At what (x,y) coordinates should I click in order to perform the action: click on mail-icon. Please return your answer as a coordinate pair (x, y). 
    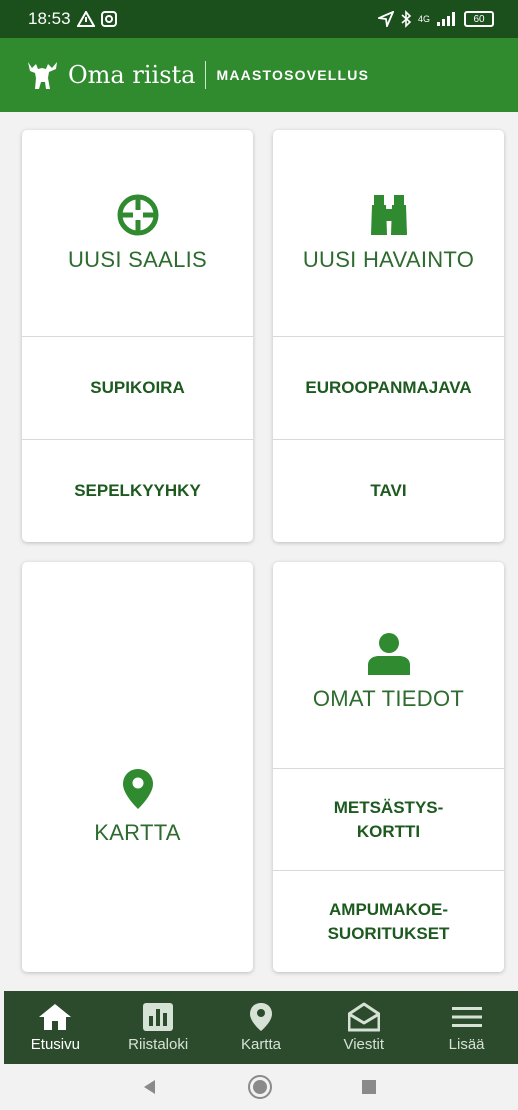
    Looking at the image, I should click on (363, 1017).